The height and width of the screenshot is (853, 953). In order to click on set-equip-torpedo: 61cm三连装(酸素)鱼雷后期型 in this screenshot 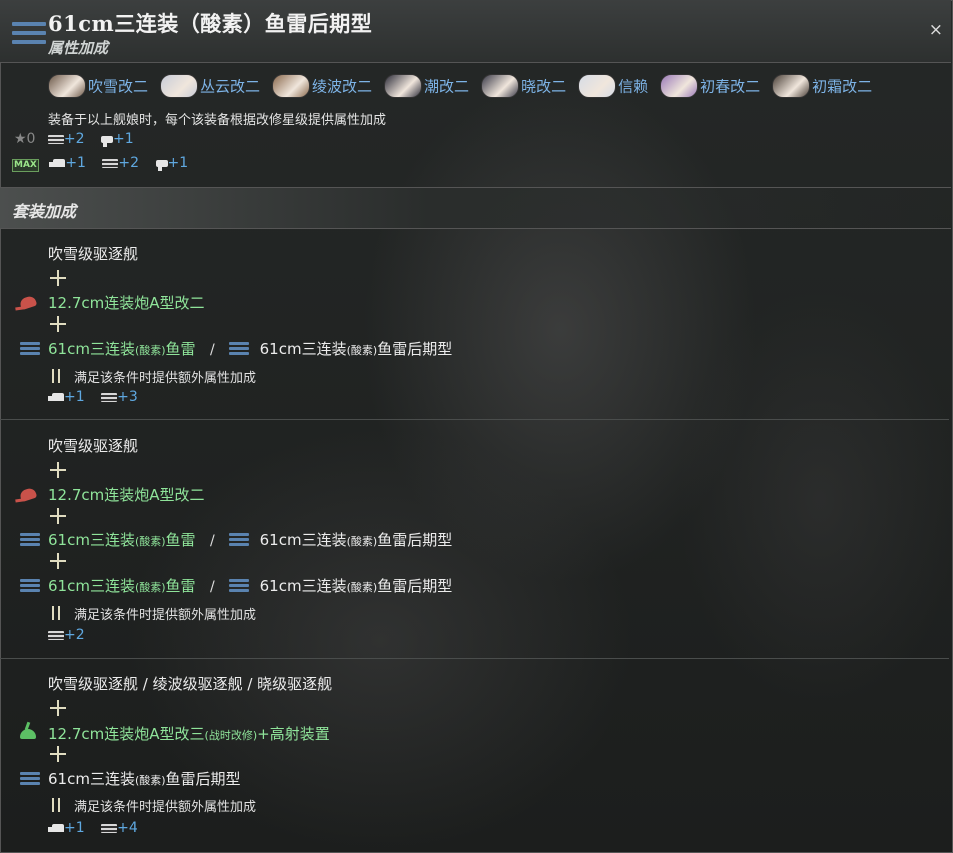, I will do `click(144, 778)`.